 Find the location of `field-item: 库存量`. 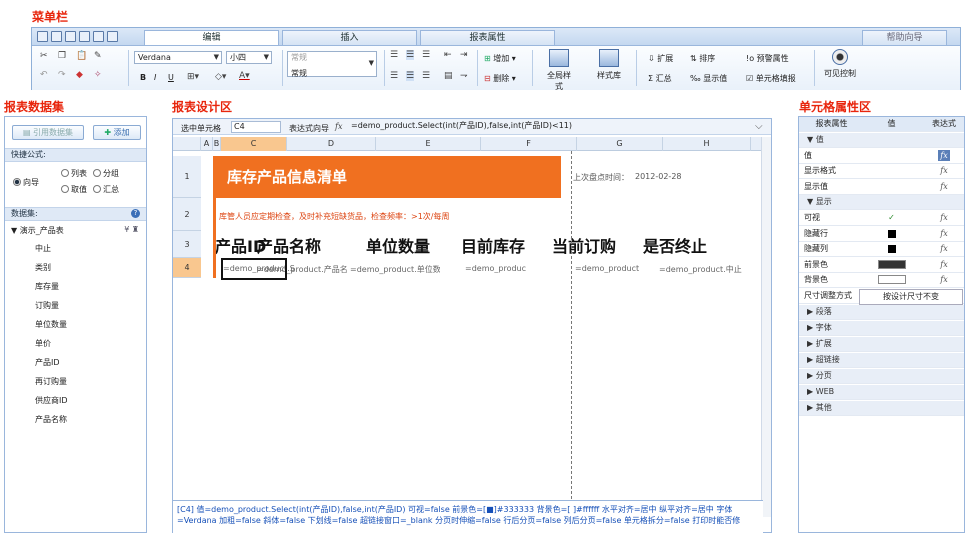

field-item: 库存量 is located at coordinates (47, 286).